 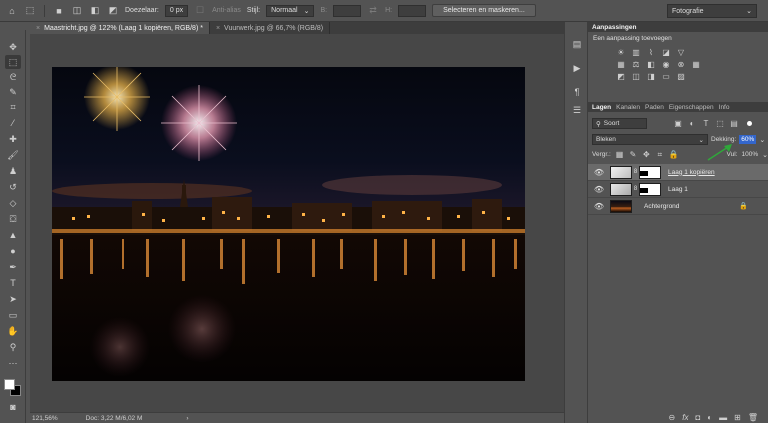 What do you see at coordinates (270, 28) in the screenshot?
I see `tab-vuurwerk: × Vuurwerk.jpg @ 66,7% (RGB/8)` at bounding box center [270, 28].